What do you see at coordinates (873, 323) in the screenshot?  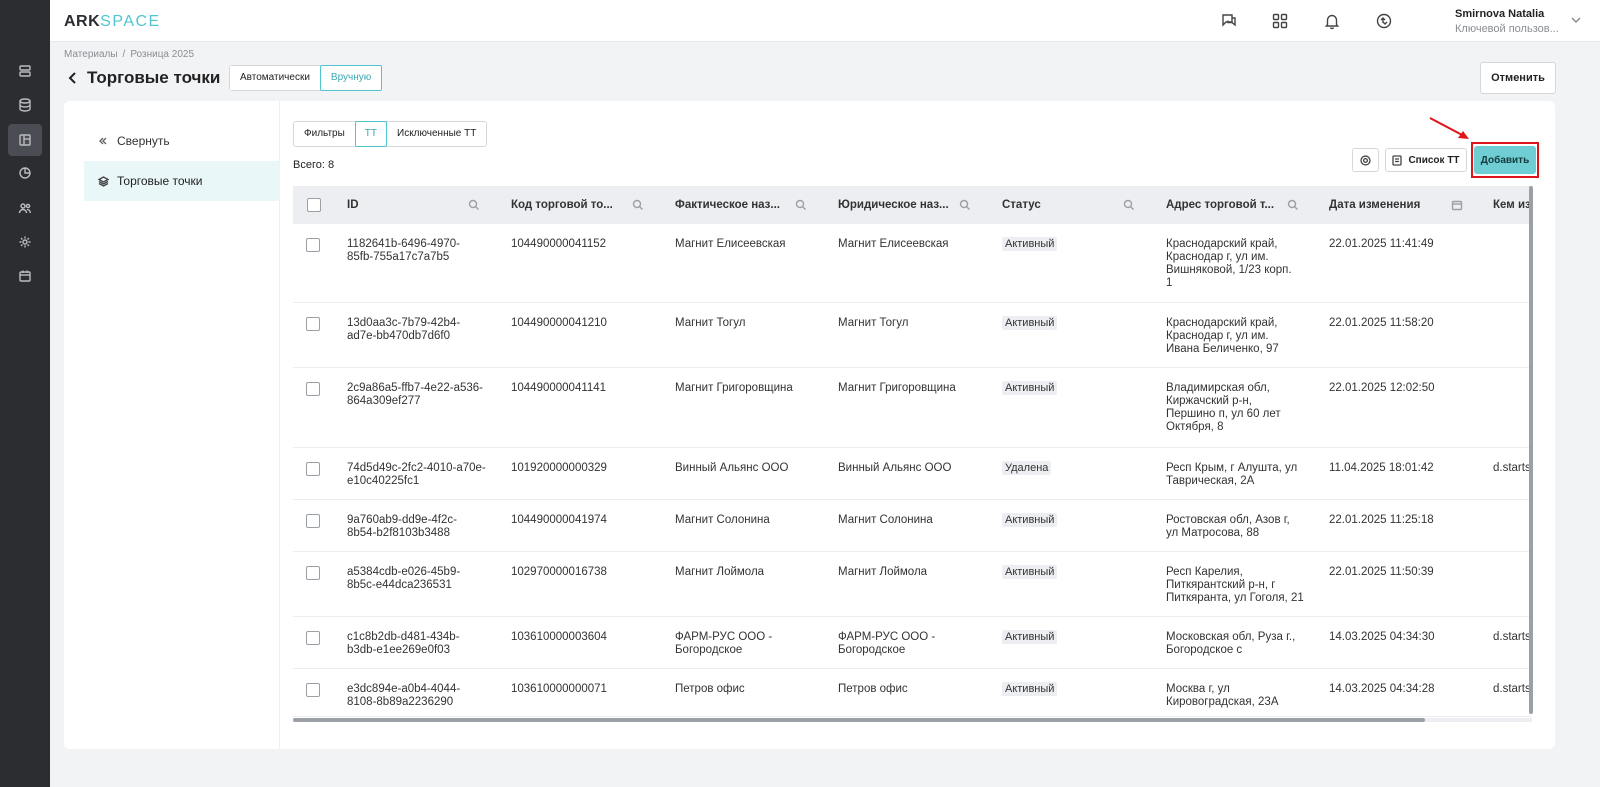 I see `cell-legal-name: Магнит Тогул` at bounding box center [873, 323].